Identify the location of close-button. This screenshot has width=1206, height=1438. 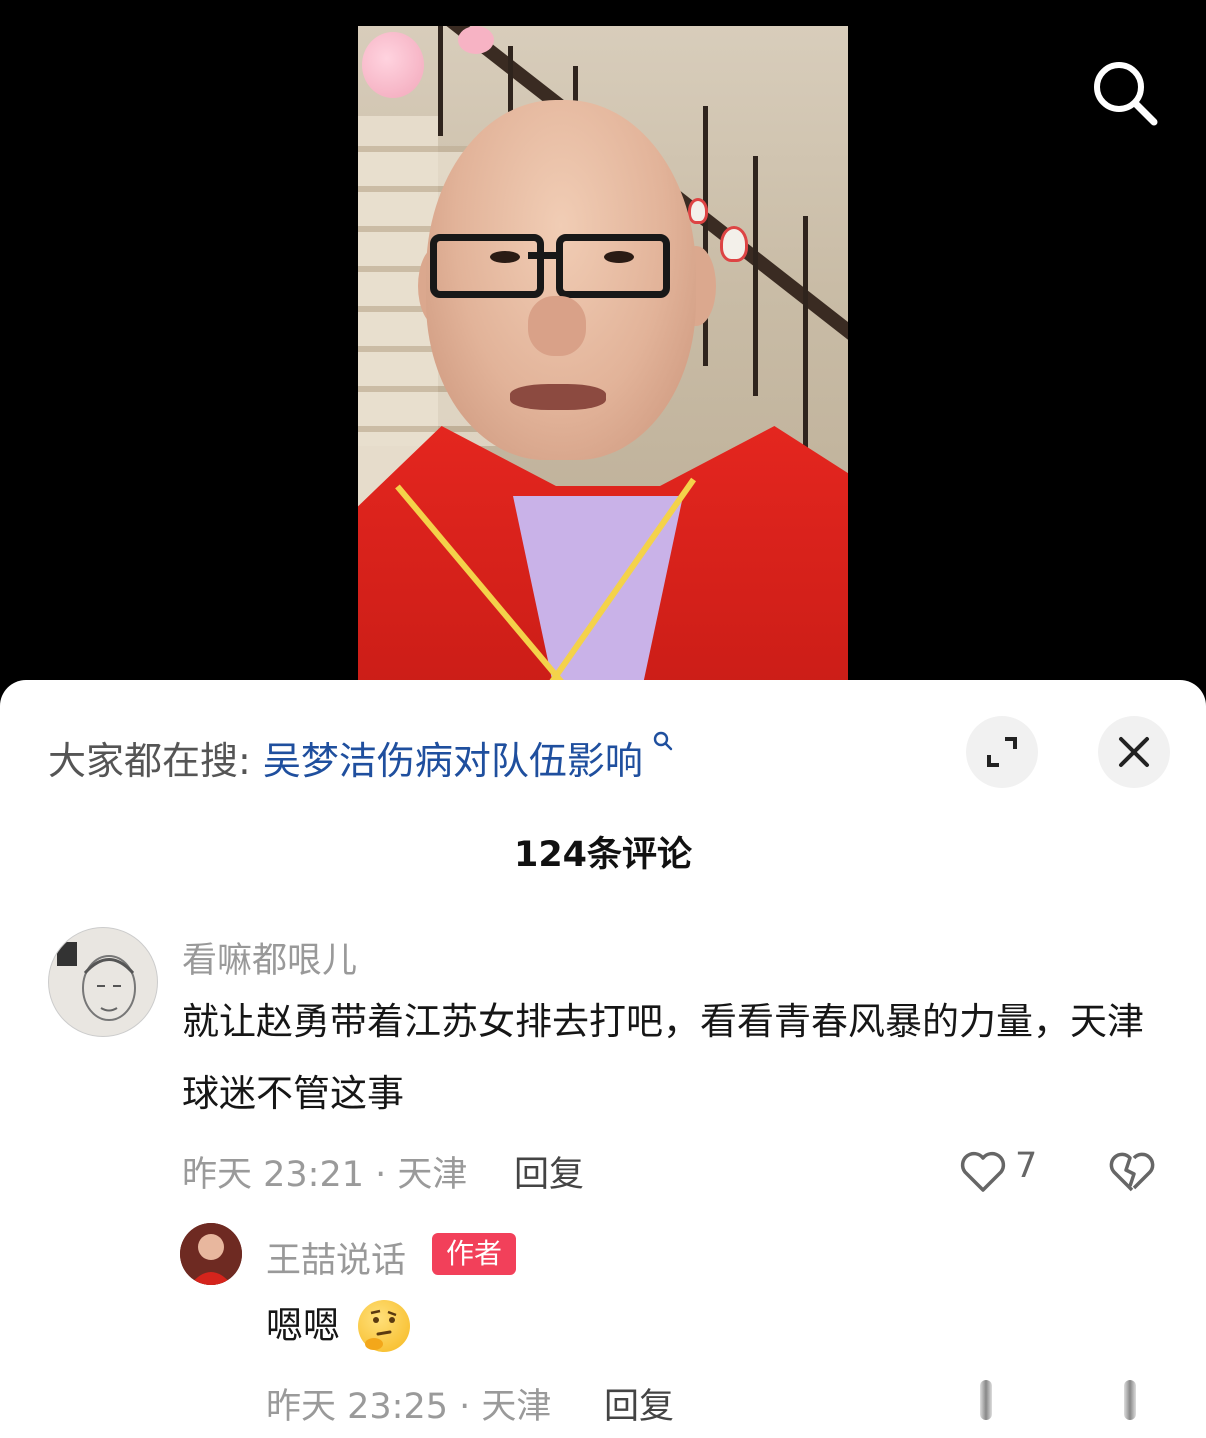
(1134, 752).